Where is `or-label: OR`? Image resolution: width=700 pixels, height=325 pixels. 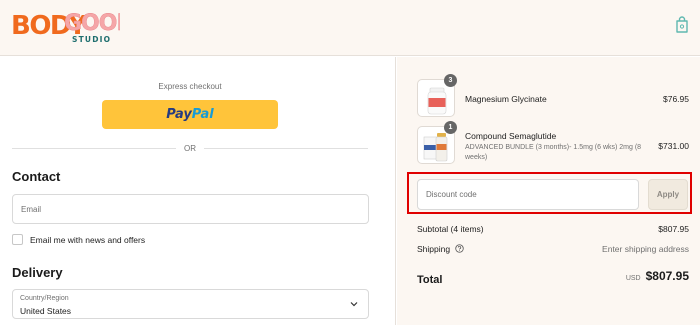 or-label: OR is located at coordinates (190, 148).